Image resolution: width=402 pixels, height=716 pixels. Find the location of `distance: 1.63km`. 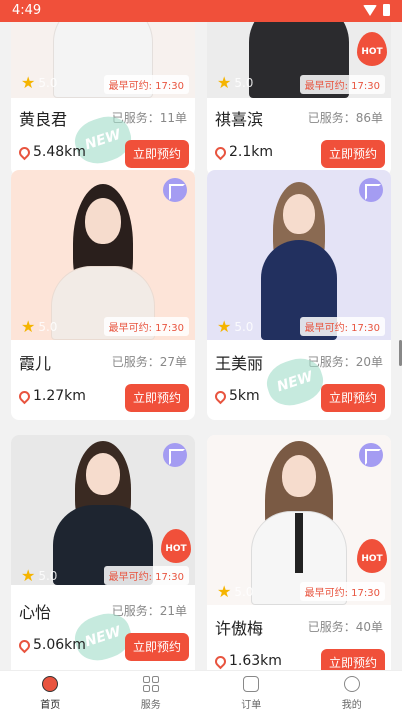

distance: 1.63km is located at coordinates (247, 661).